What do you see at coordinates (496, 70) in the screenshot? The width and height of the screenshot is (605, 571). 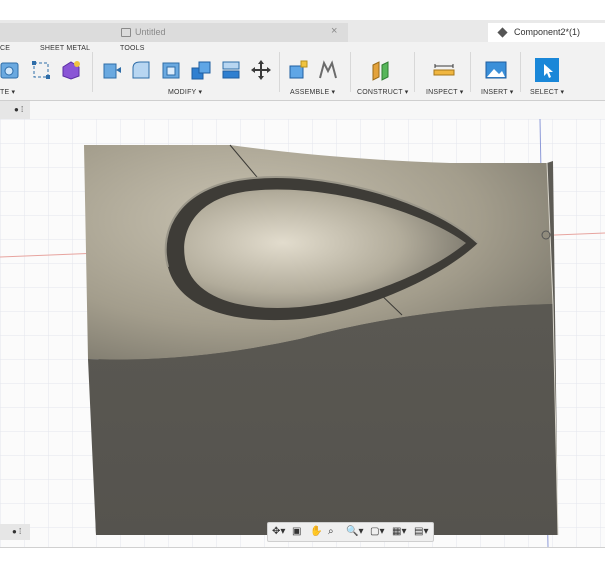 I see `insert-image-icon` at bounding box center [496, 70].